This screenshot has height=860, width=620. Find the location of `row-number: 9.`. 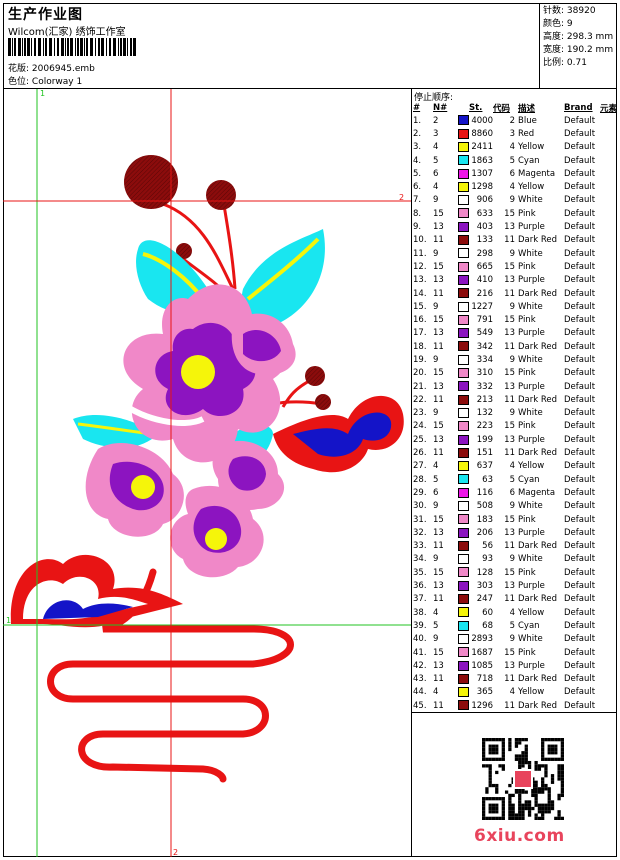

row-number: 9. is located at coordinates (417, 227).